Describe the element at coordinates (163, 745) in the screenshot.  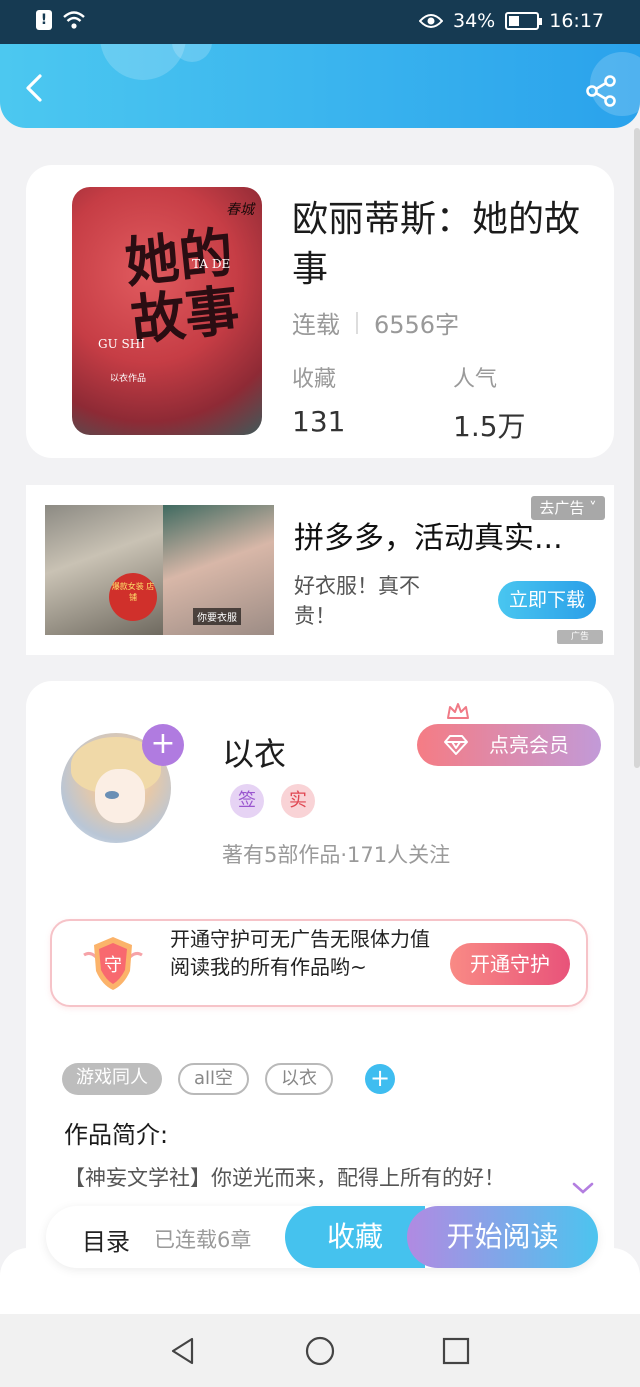
I see `follow-author-button: +` at that location.